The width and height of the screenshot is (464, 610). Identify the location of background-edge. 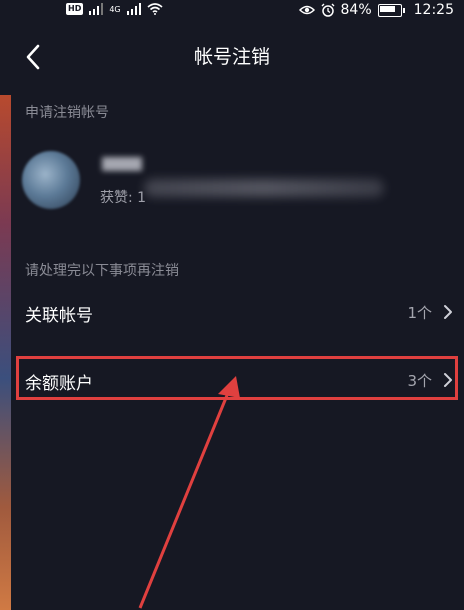
(5, 352).